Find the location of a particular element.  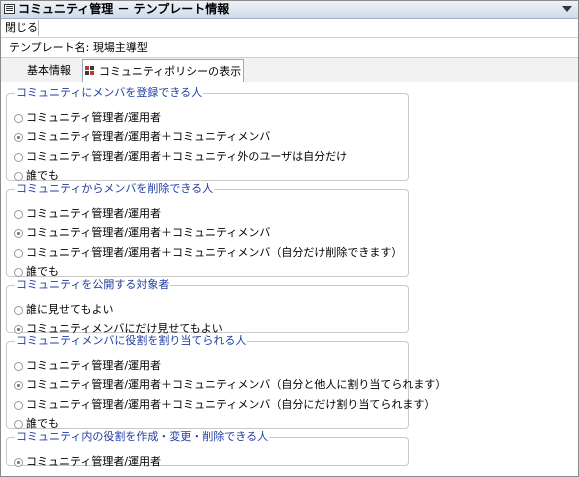

radio-option: コミュニティ管理者/運用者＋コミュニティメンバ（自分だけ削除できます） is located at coordinates (208, 253).